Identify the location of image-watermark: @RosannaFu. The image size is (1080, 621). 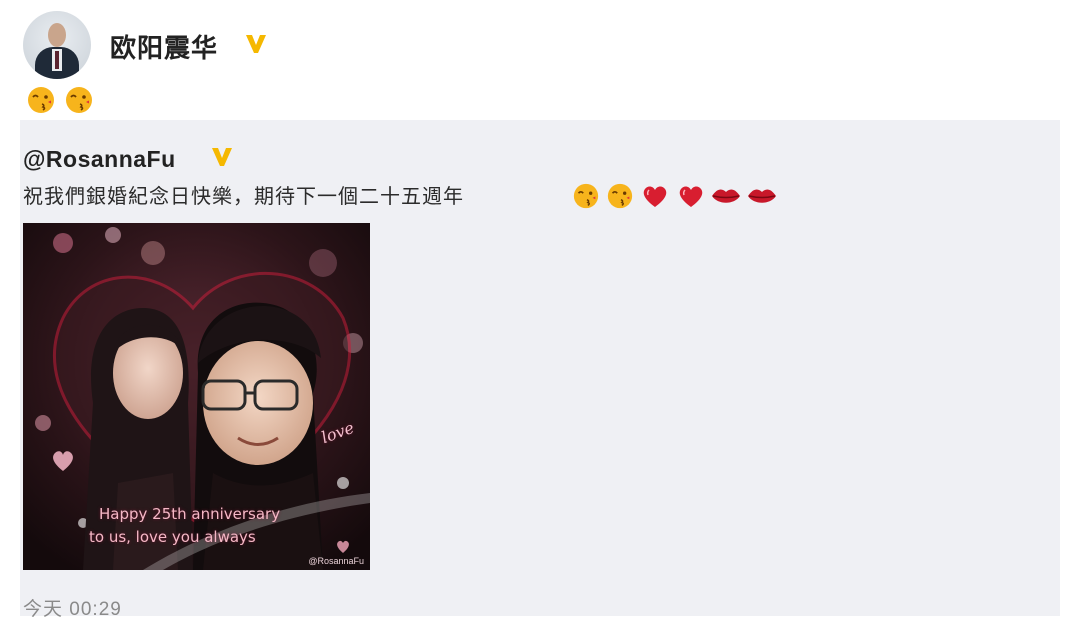
(336, 561).